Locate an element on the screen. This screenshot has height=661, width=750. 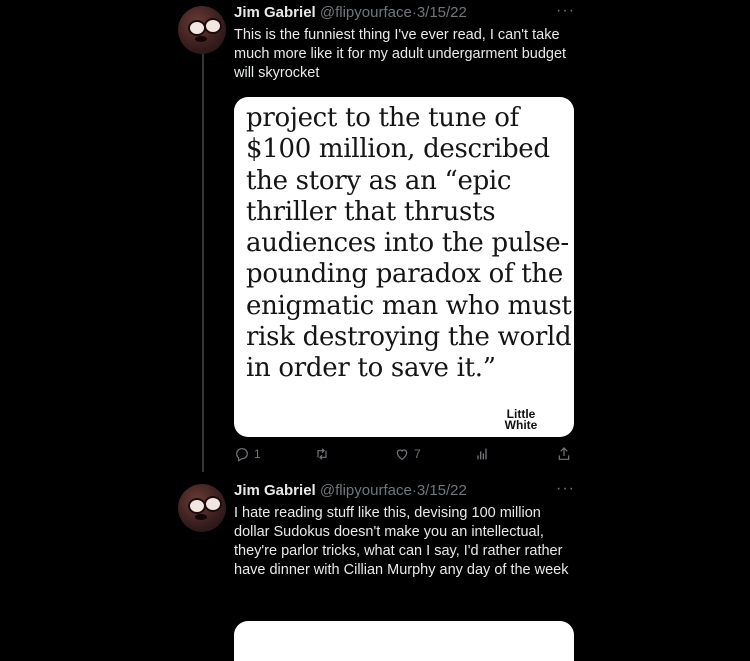
retweet-button is located at coordinates (324, 454).